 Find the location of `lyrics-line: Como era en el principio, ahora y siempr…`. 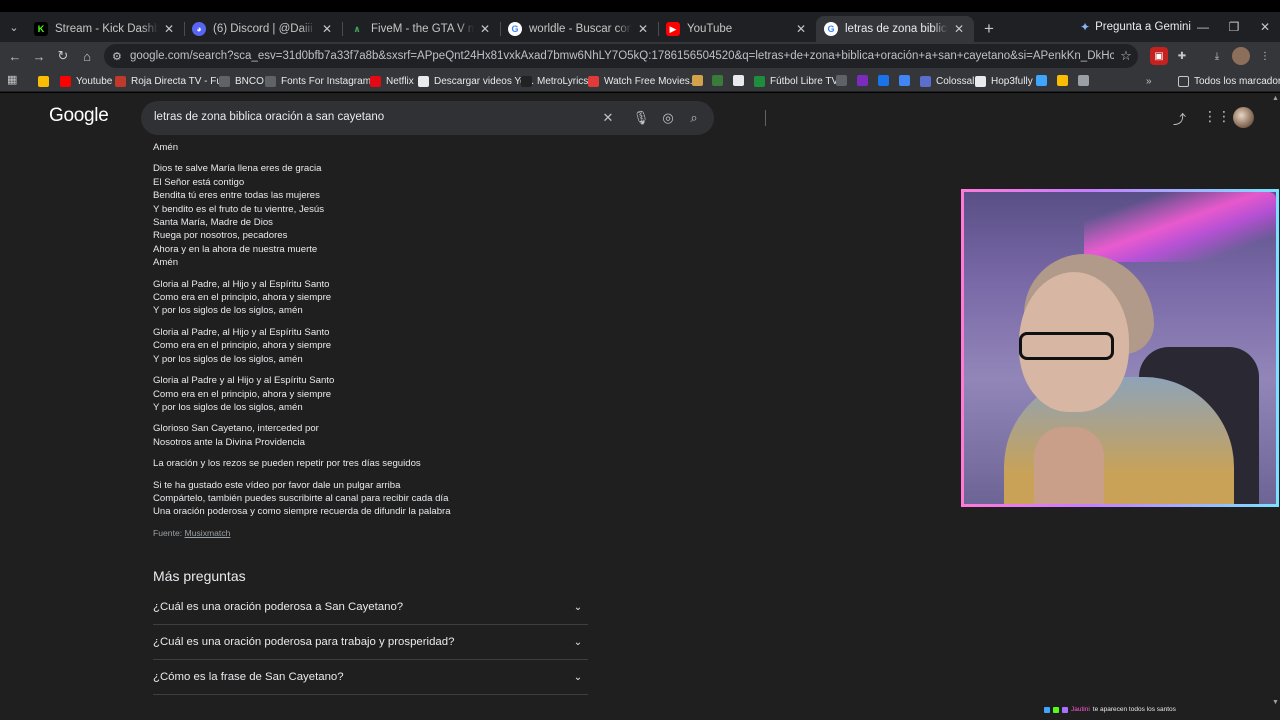

lyrics-line: Como era en el principio, ahora y siempr… is located at coordinates (242, 298).